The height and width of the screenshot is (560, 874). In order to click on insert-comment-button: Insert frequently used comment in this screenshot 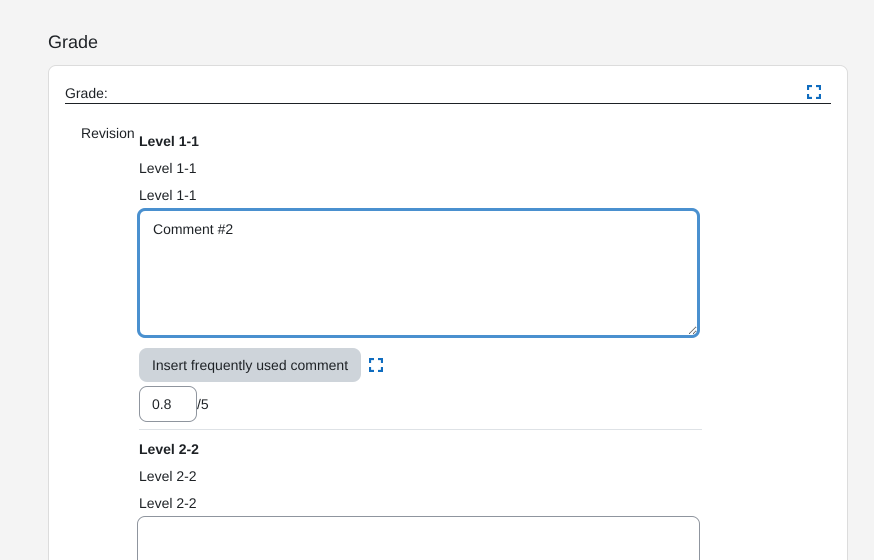, I will do `click(250, 365)`.